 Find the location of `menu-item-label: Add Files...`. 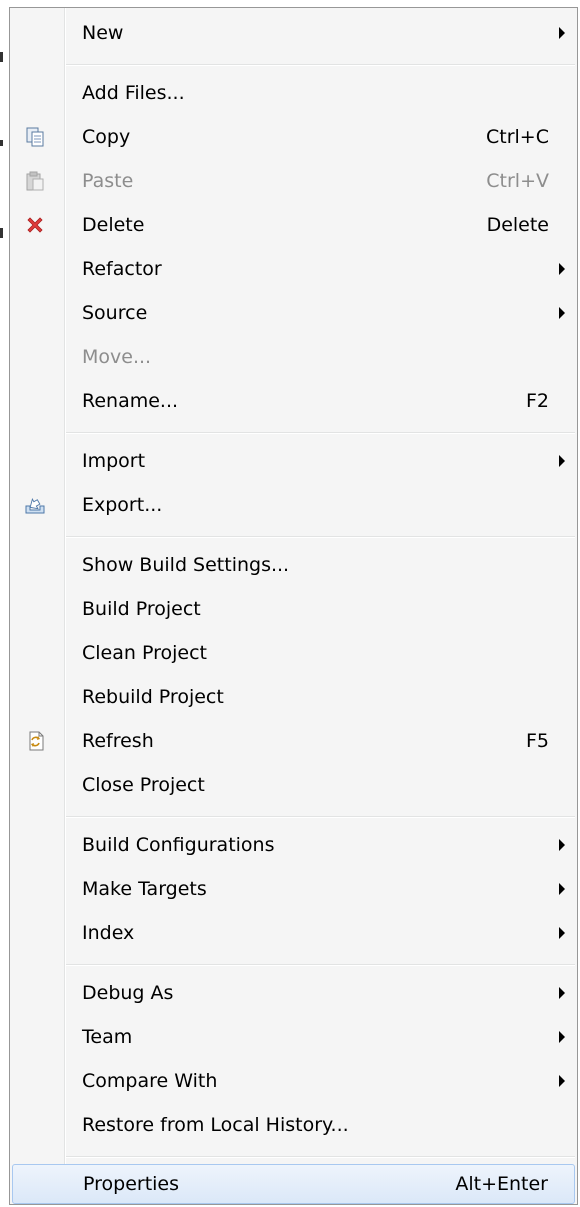

menu-item-label: Add Files... is located at coordinates (133, 93).